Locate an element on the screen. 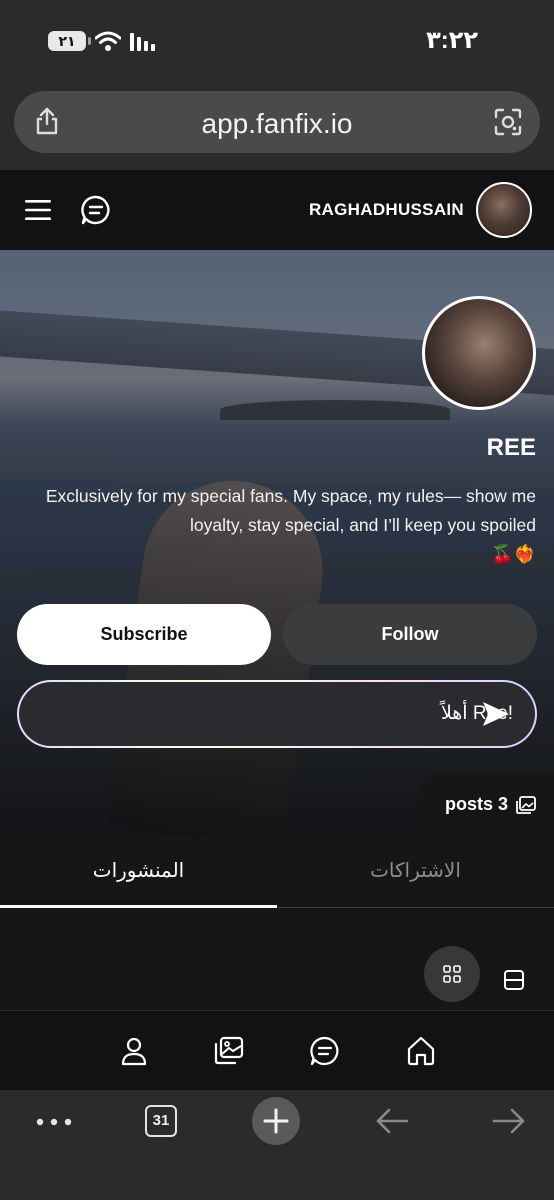 This screenshot has width=554, height=1200. status-bar: ٢١ ٣:٢٢ is located at coordinates (277, 41).